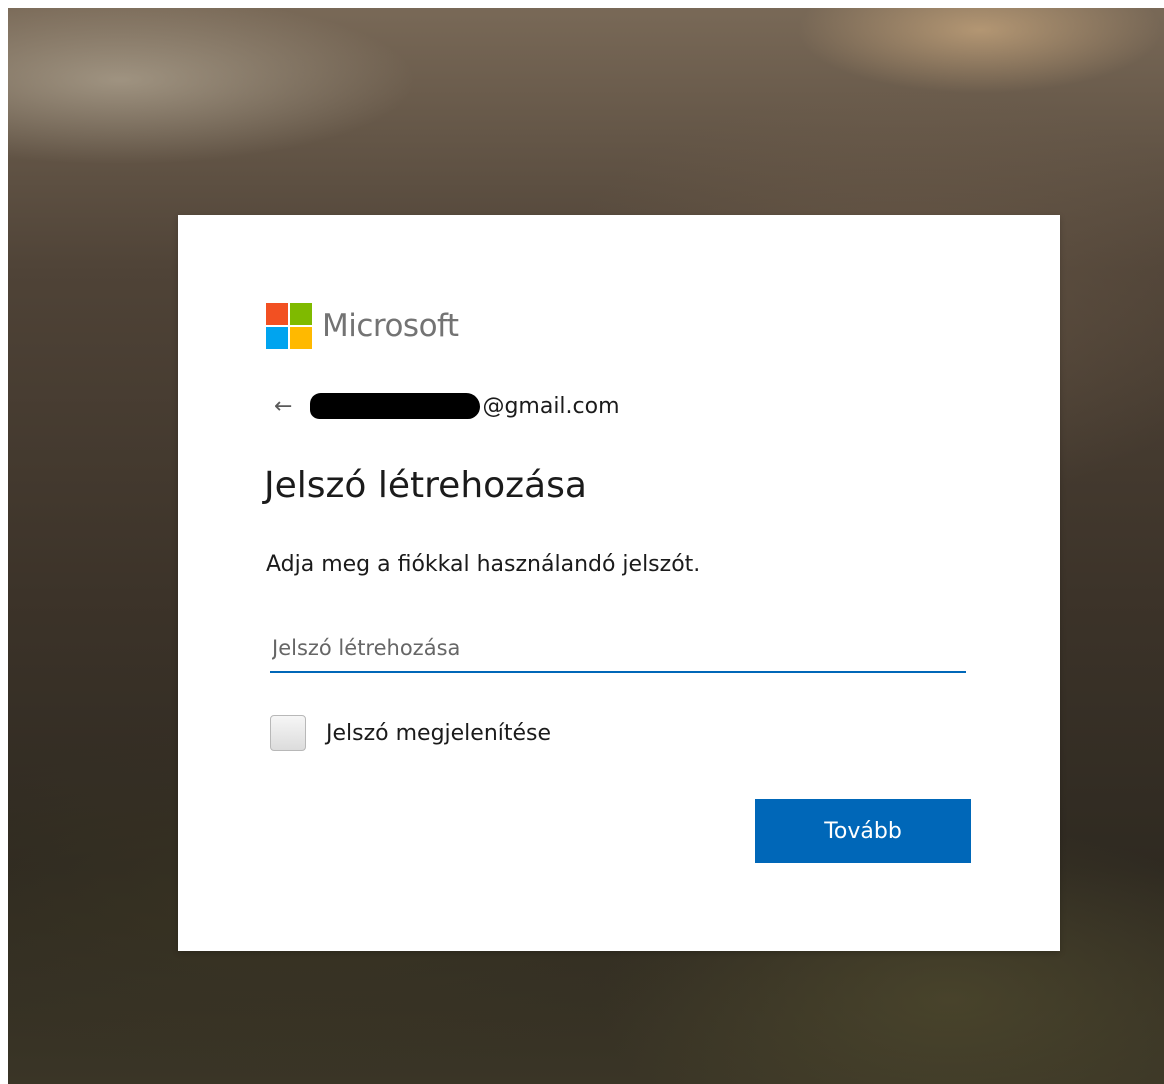 The image size is (1164, 1084). Describe the element at coordinates (395, 406) in the screenshot. I see `redacted-email-part` at that location.